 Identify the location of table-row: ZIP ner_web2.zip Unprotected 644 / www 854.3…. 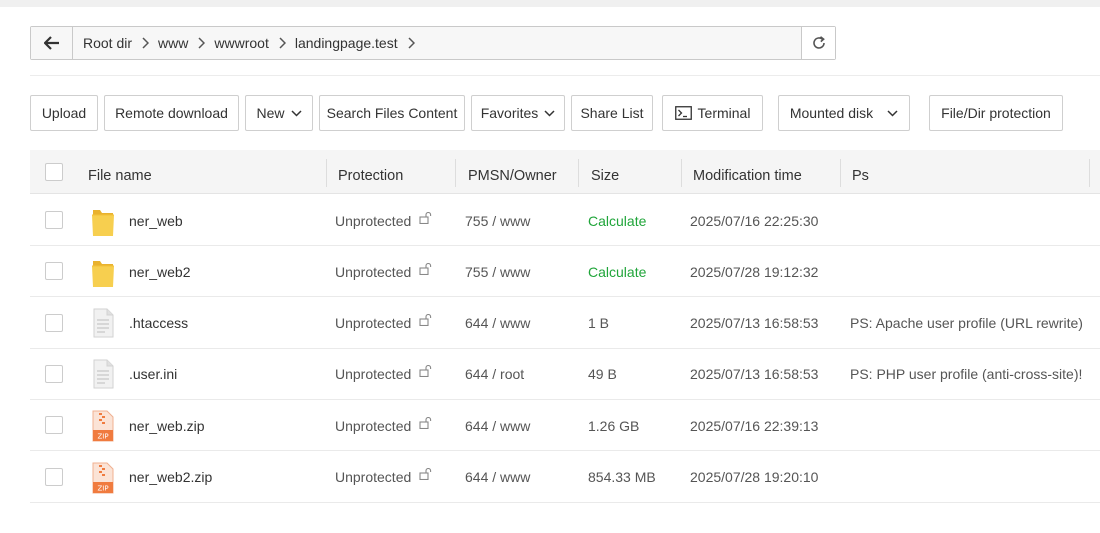
(565, 477).